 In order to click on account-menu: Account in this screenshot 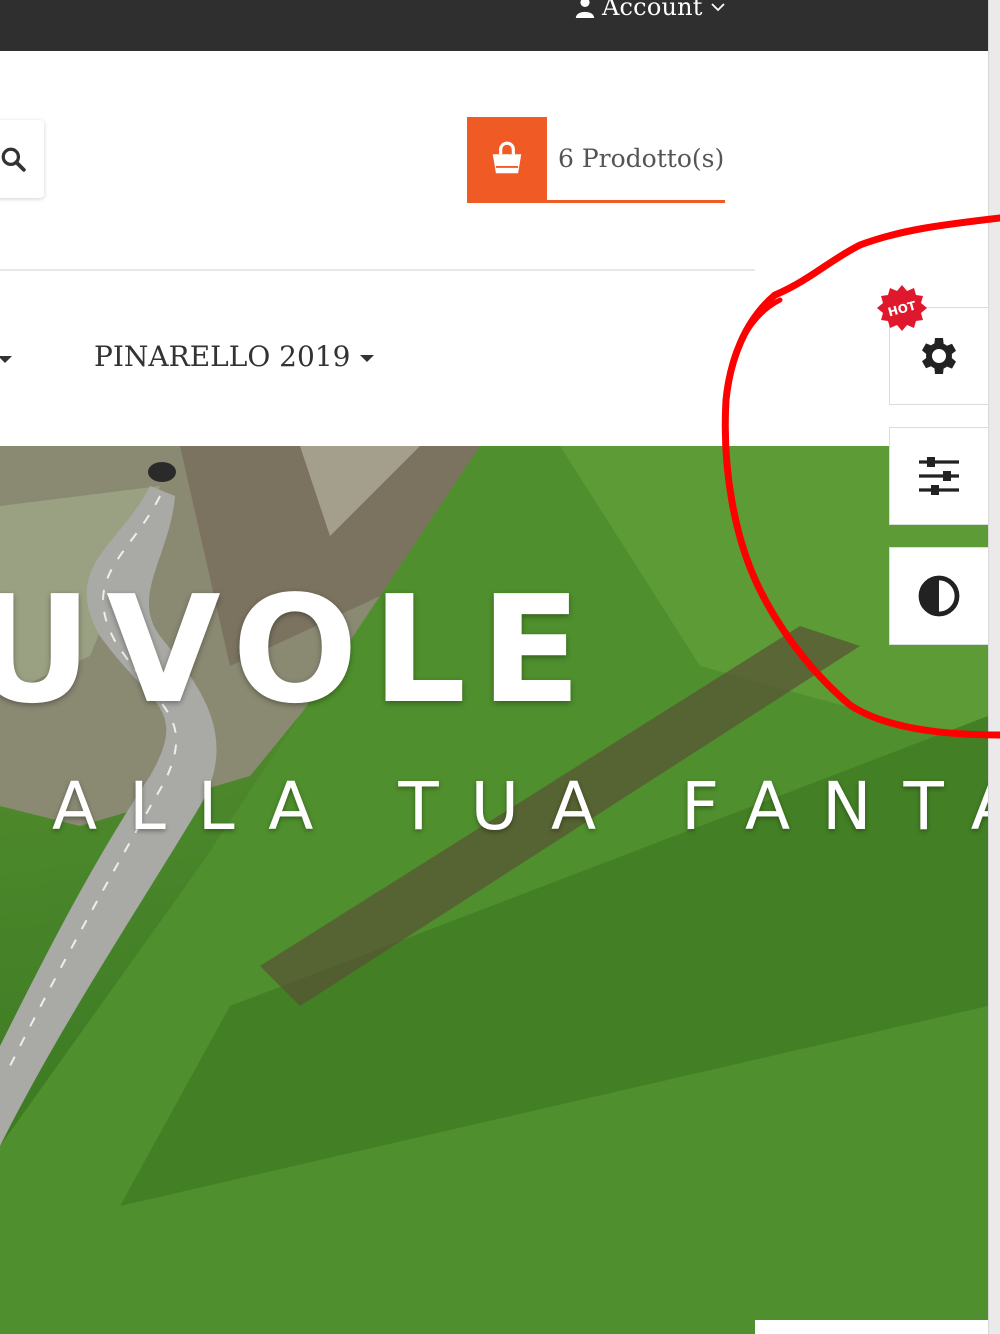, I will do `click(650, 11)`.